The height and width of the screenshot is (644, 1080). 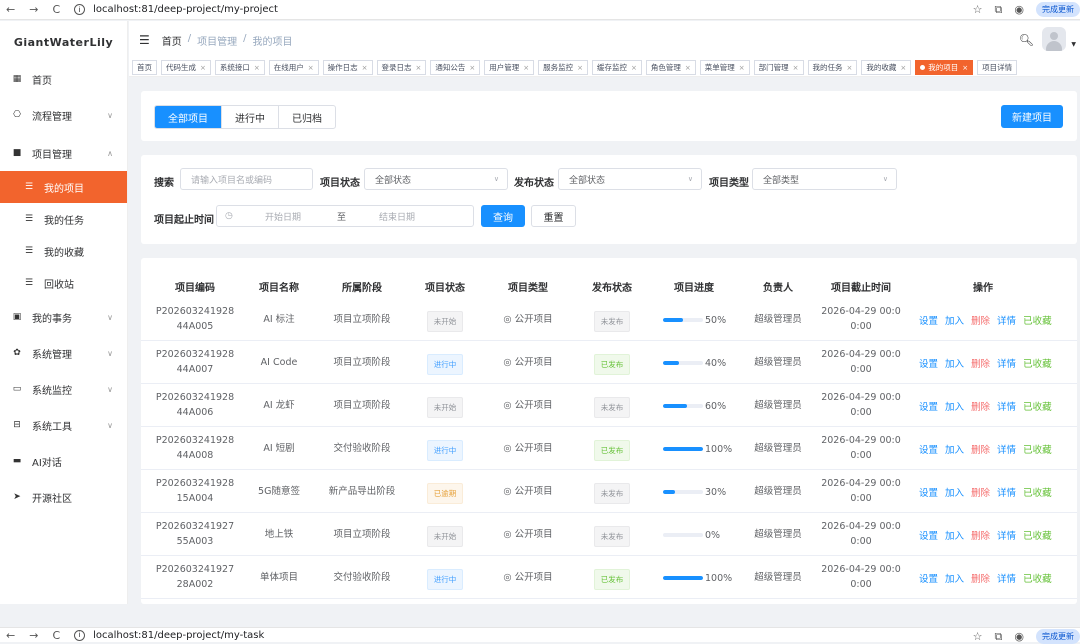 What do you see at coordinates (188, 117) in the screenshot?
I see `tab-all: 全部项目` at bounding box center [188, 117].